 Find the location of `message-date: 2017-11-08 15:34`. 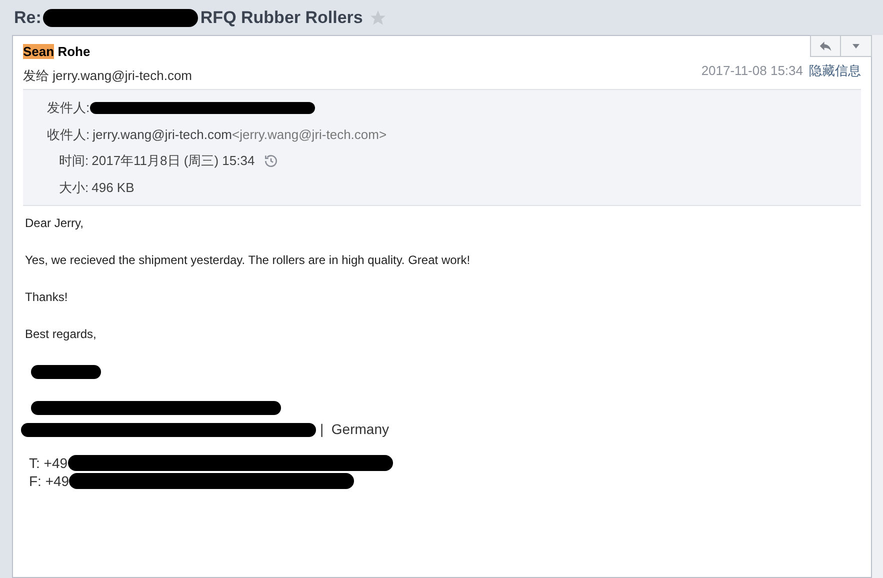

message-date: 2017-11-08 15:34 is located at coordinates (752, 71).